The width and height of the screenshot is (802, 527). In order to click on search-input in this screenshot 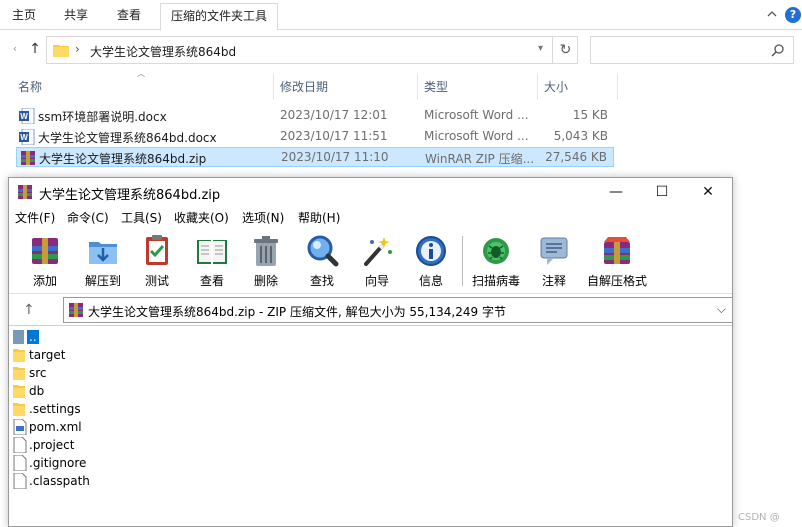, I will do `click(692, 50)`.